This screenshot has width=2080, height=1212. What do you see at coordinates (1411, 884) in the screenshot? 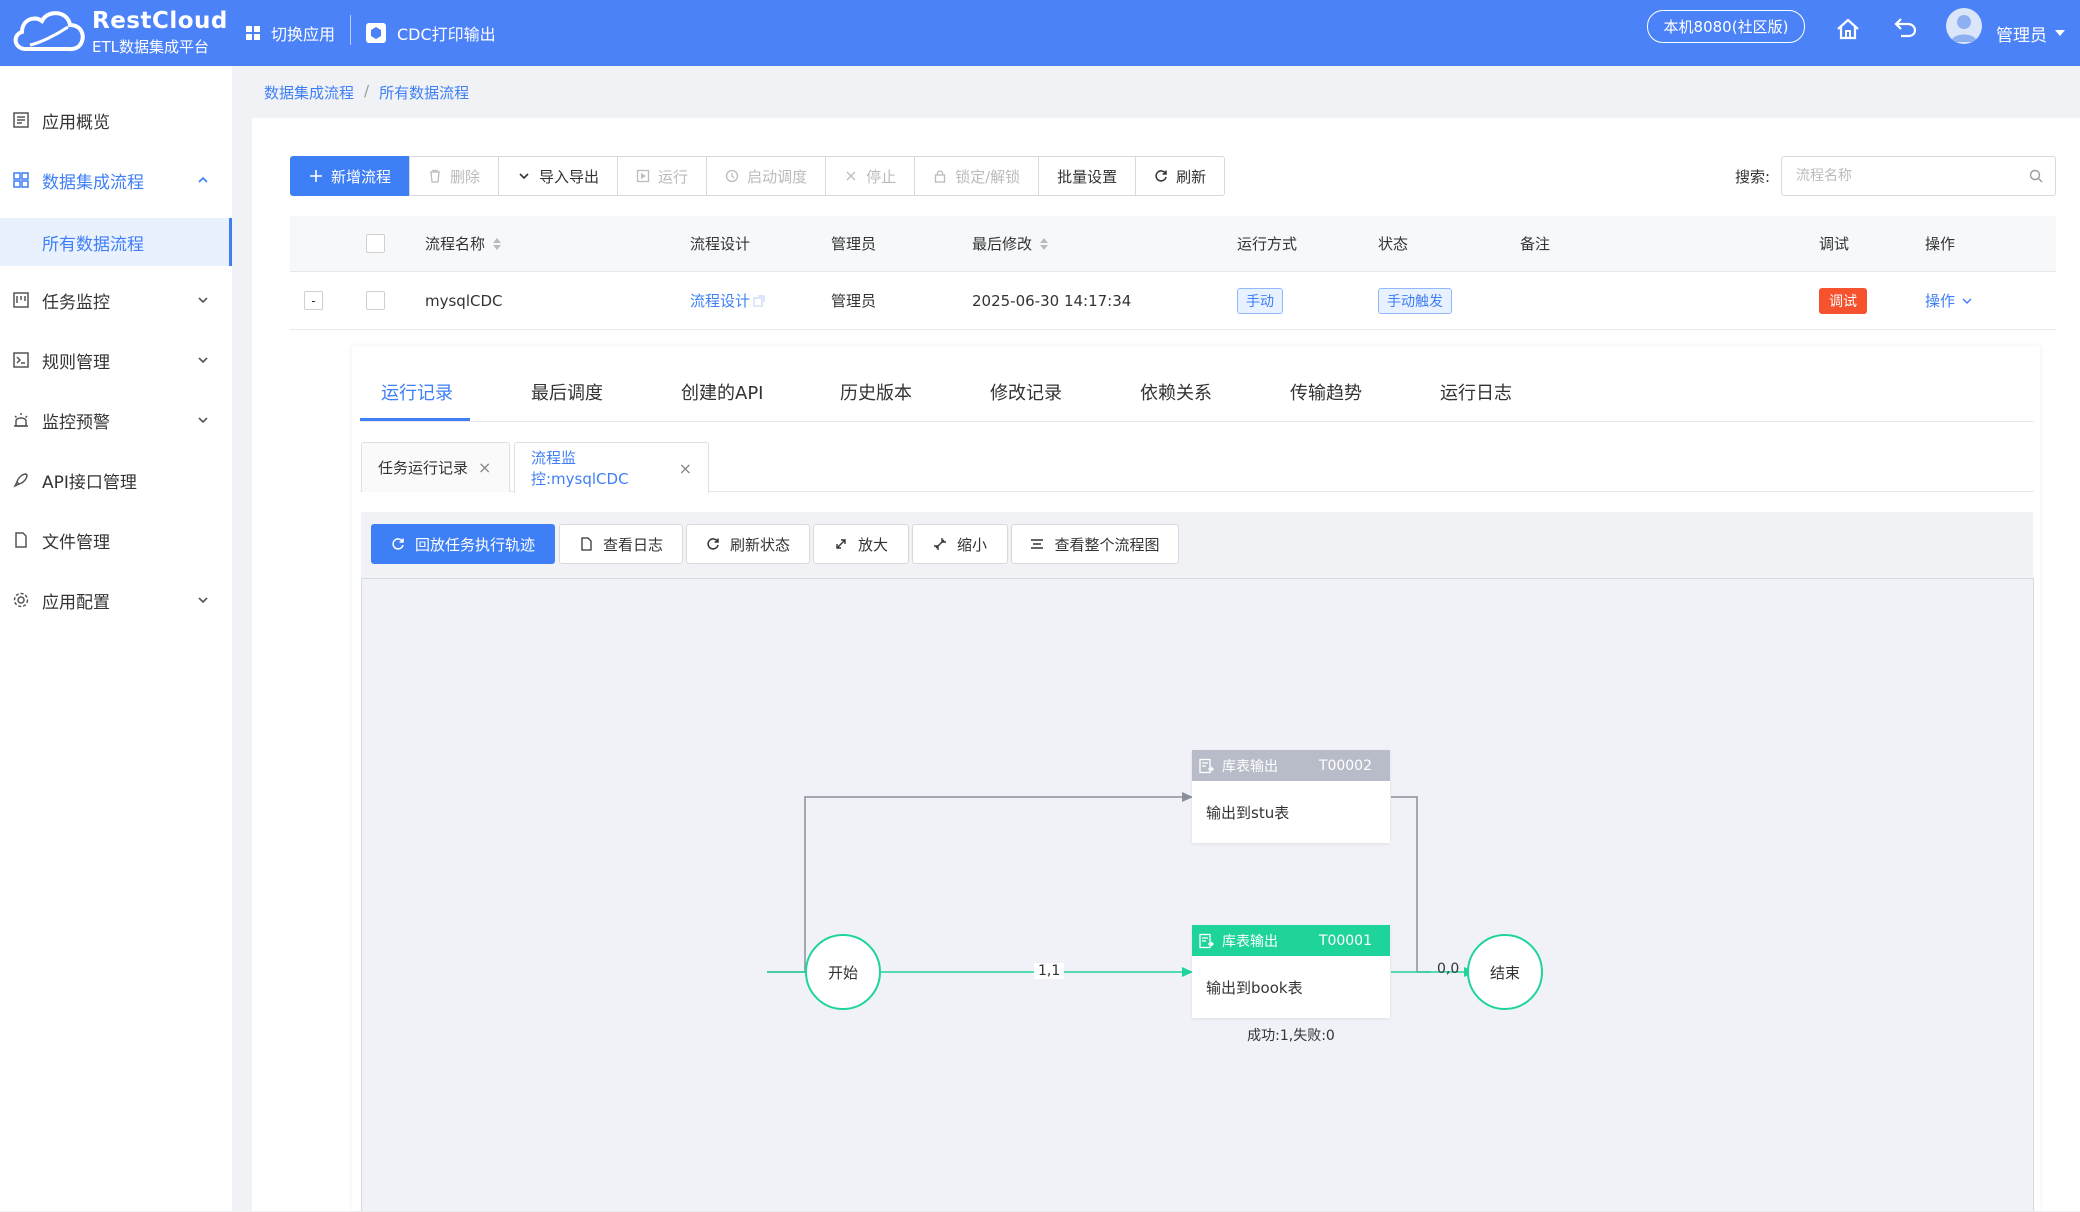
I see `edge-stu-to-end` at bounding box center [1411, 884].